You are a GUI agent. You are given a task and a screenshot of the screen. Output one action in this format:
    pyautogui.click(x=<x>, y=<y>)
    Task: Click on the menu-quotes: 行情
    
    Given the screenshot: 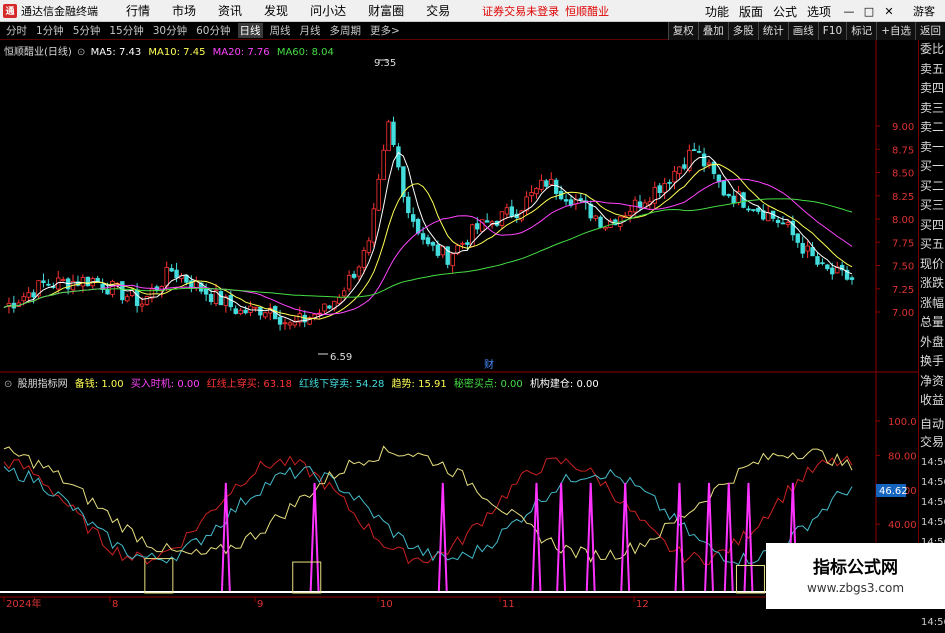 What is the action you would take?
    pyautogui.click(x=138, y=10)
    